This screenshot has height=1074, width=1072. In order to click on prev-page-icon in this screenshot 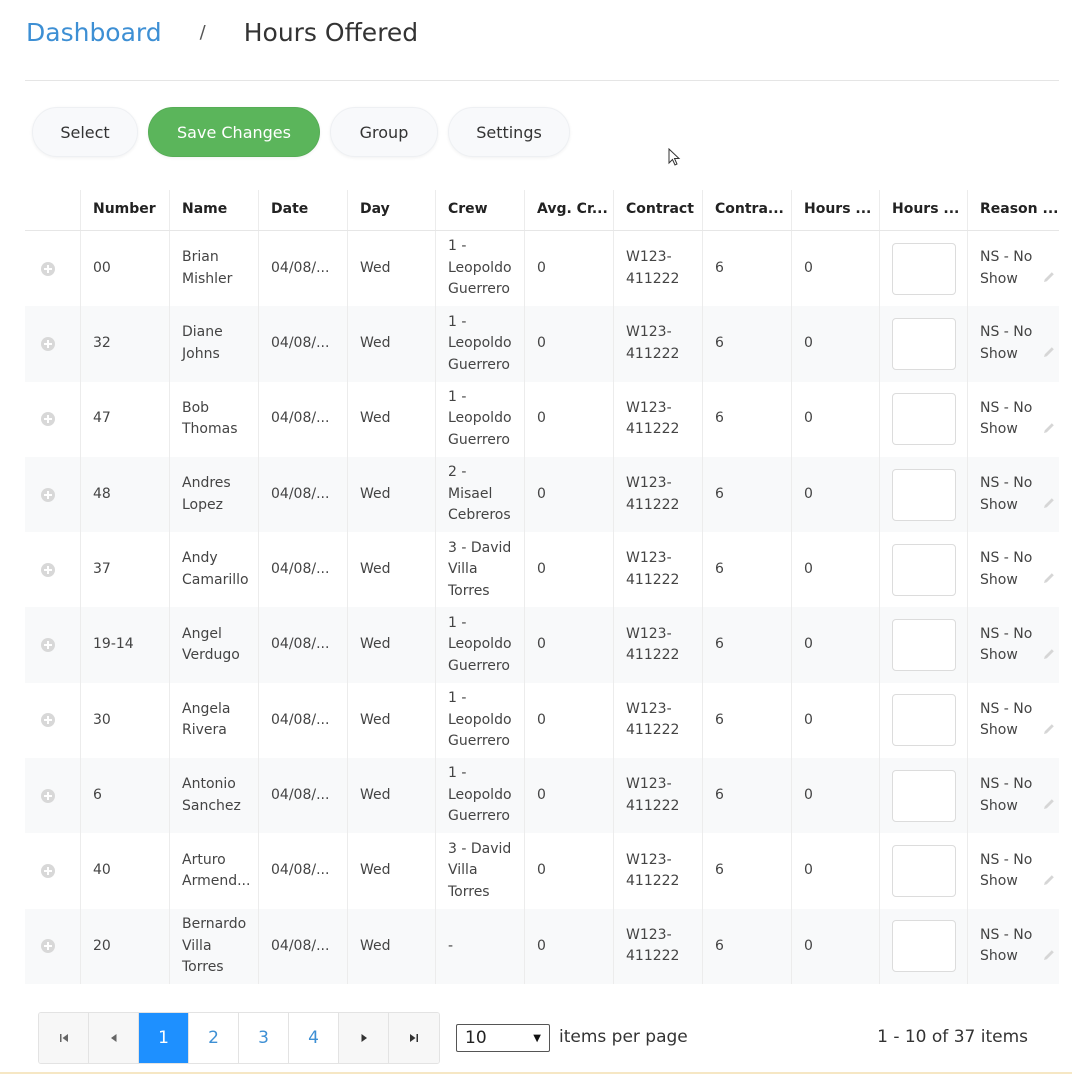, I will do `click(113, 1038)`.